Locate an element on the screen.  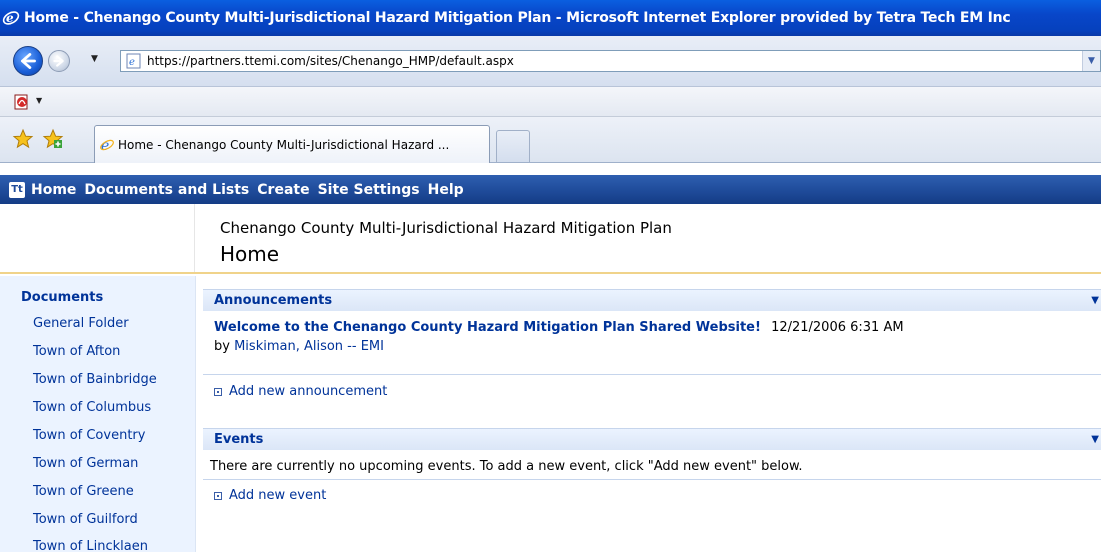
author-link: Miskiman, Alison -- EMI is located at coordinates (309, 346).